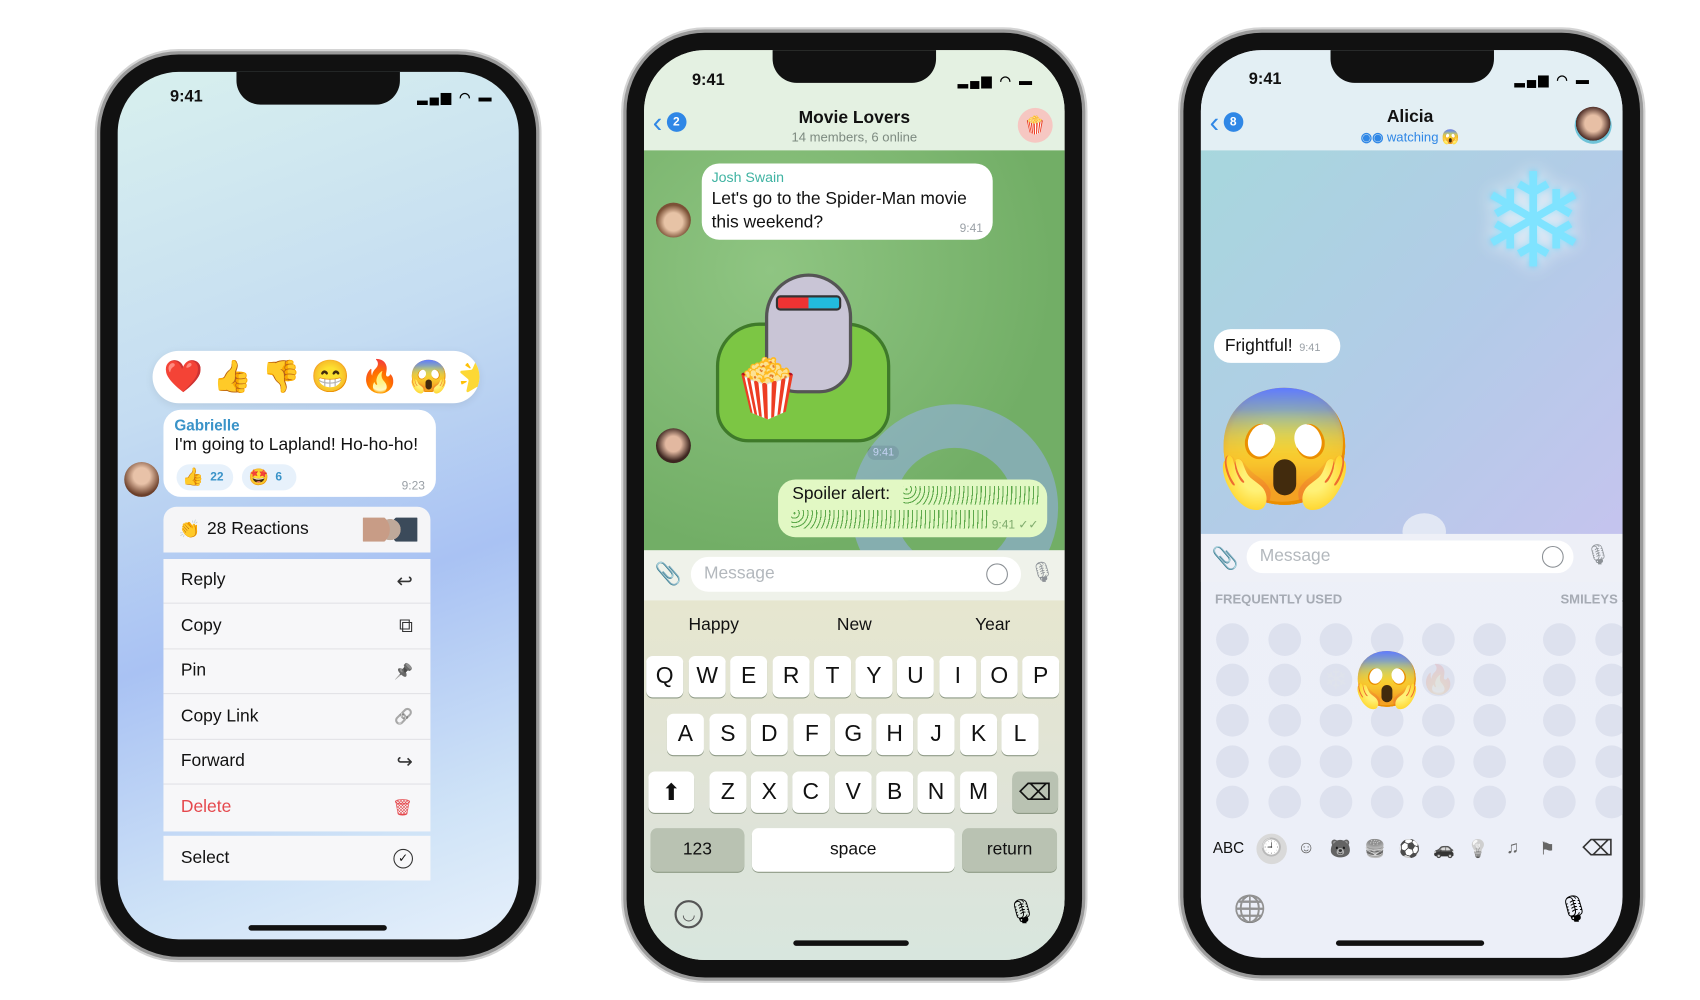  I want to click on key-n: N, so click(936, 792).